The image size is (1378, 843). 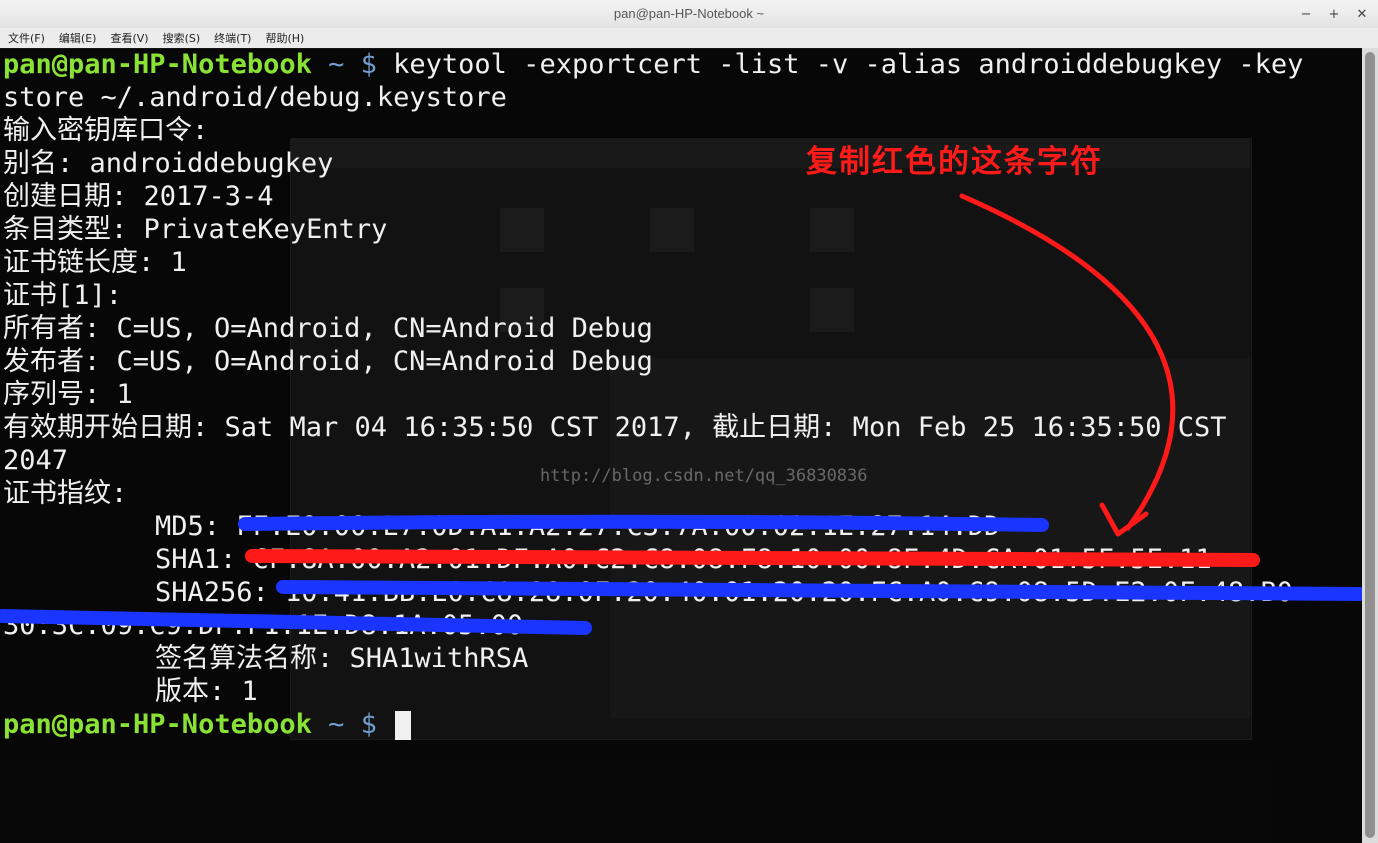 I want to click on title-bar: pan@pan-HP-Notebook ~ − + ✕, so click(x=689, y=14).